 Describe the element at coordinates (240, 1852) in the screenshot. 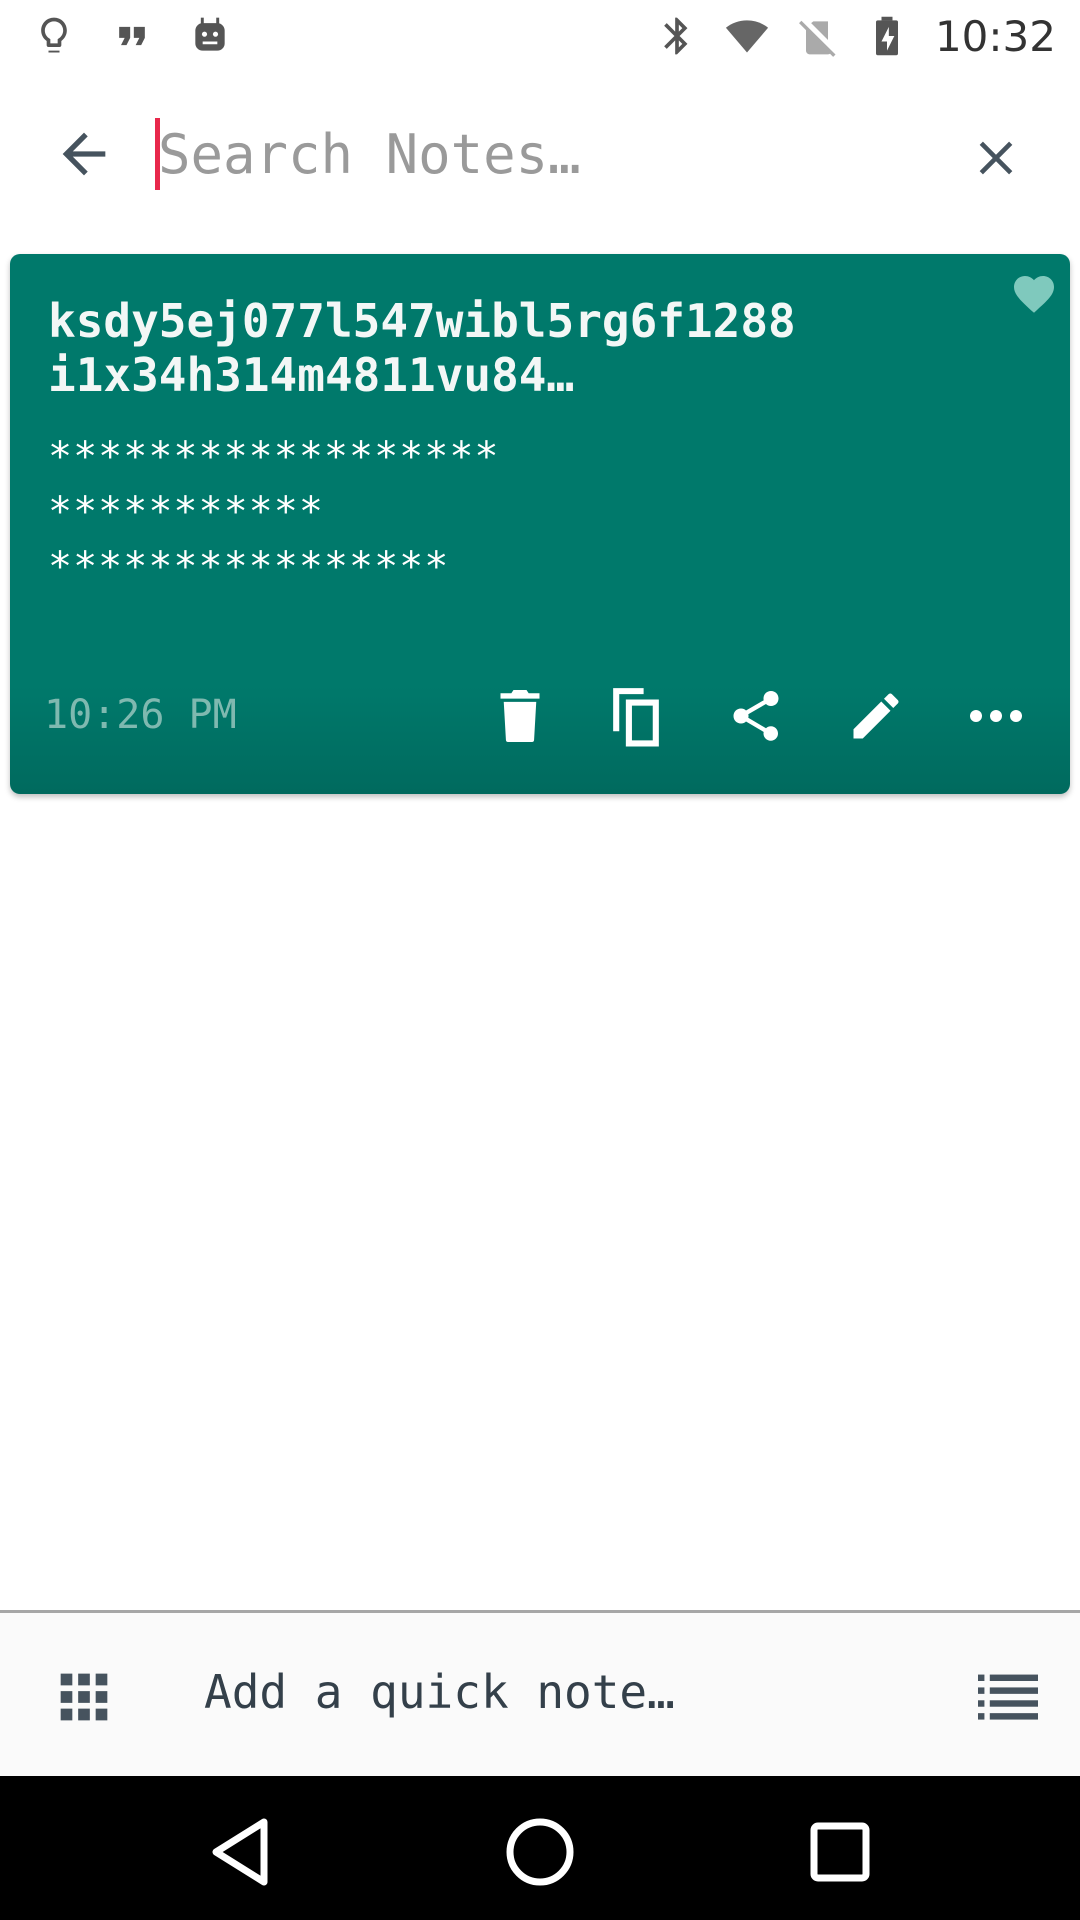

I see `nav-back-icon` at that location.